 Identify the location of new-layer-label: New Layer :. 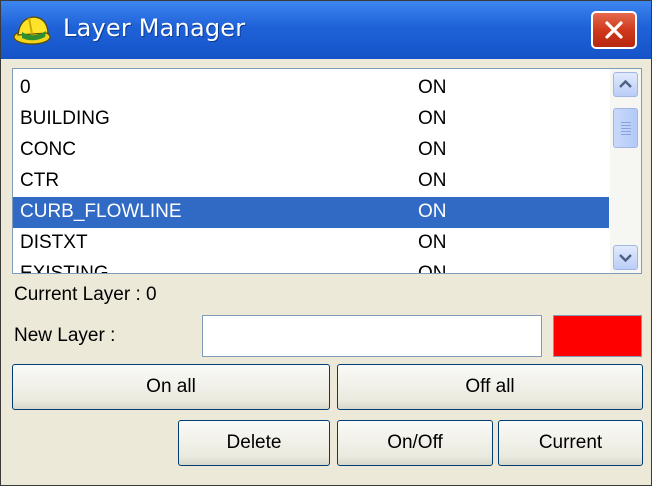
(65, 335).